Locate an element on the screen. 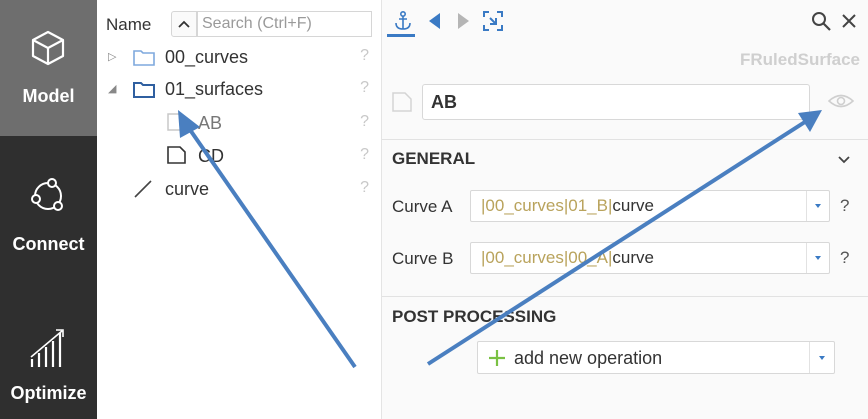 Image resolution: width=868 pixels, height=419 pixels. curve-a-label: Curve A is located at coordinates (422, 206).